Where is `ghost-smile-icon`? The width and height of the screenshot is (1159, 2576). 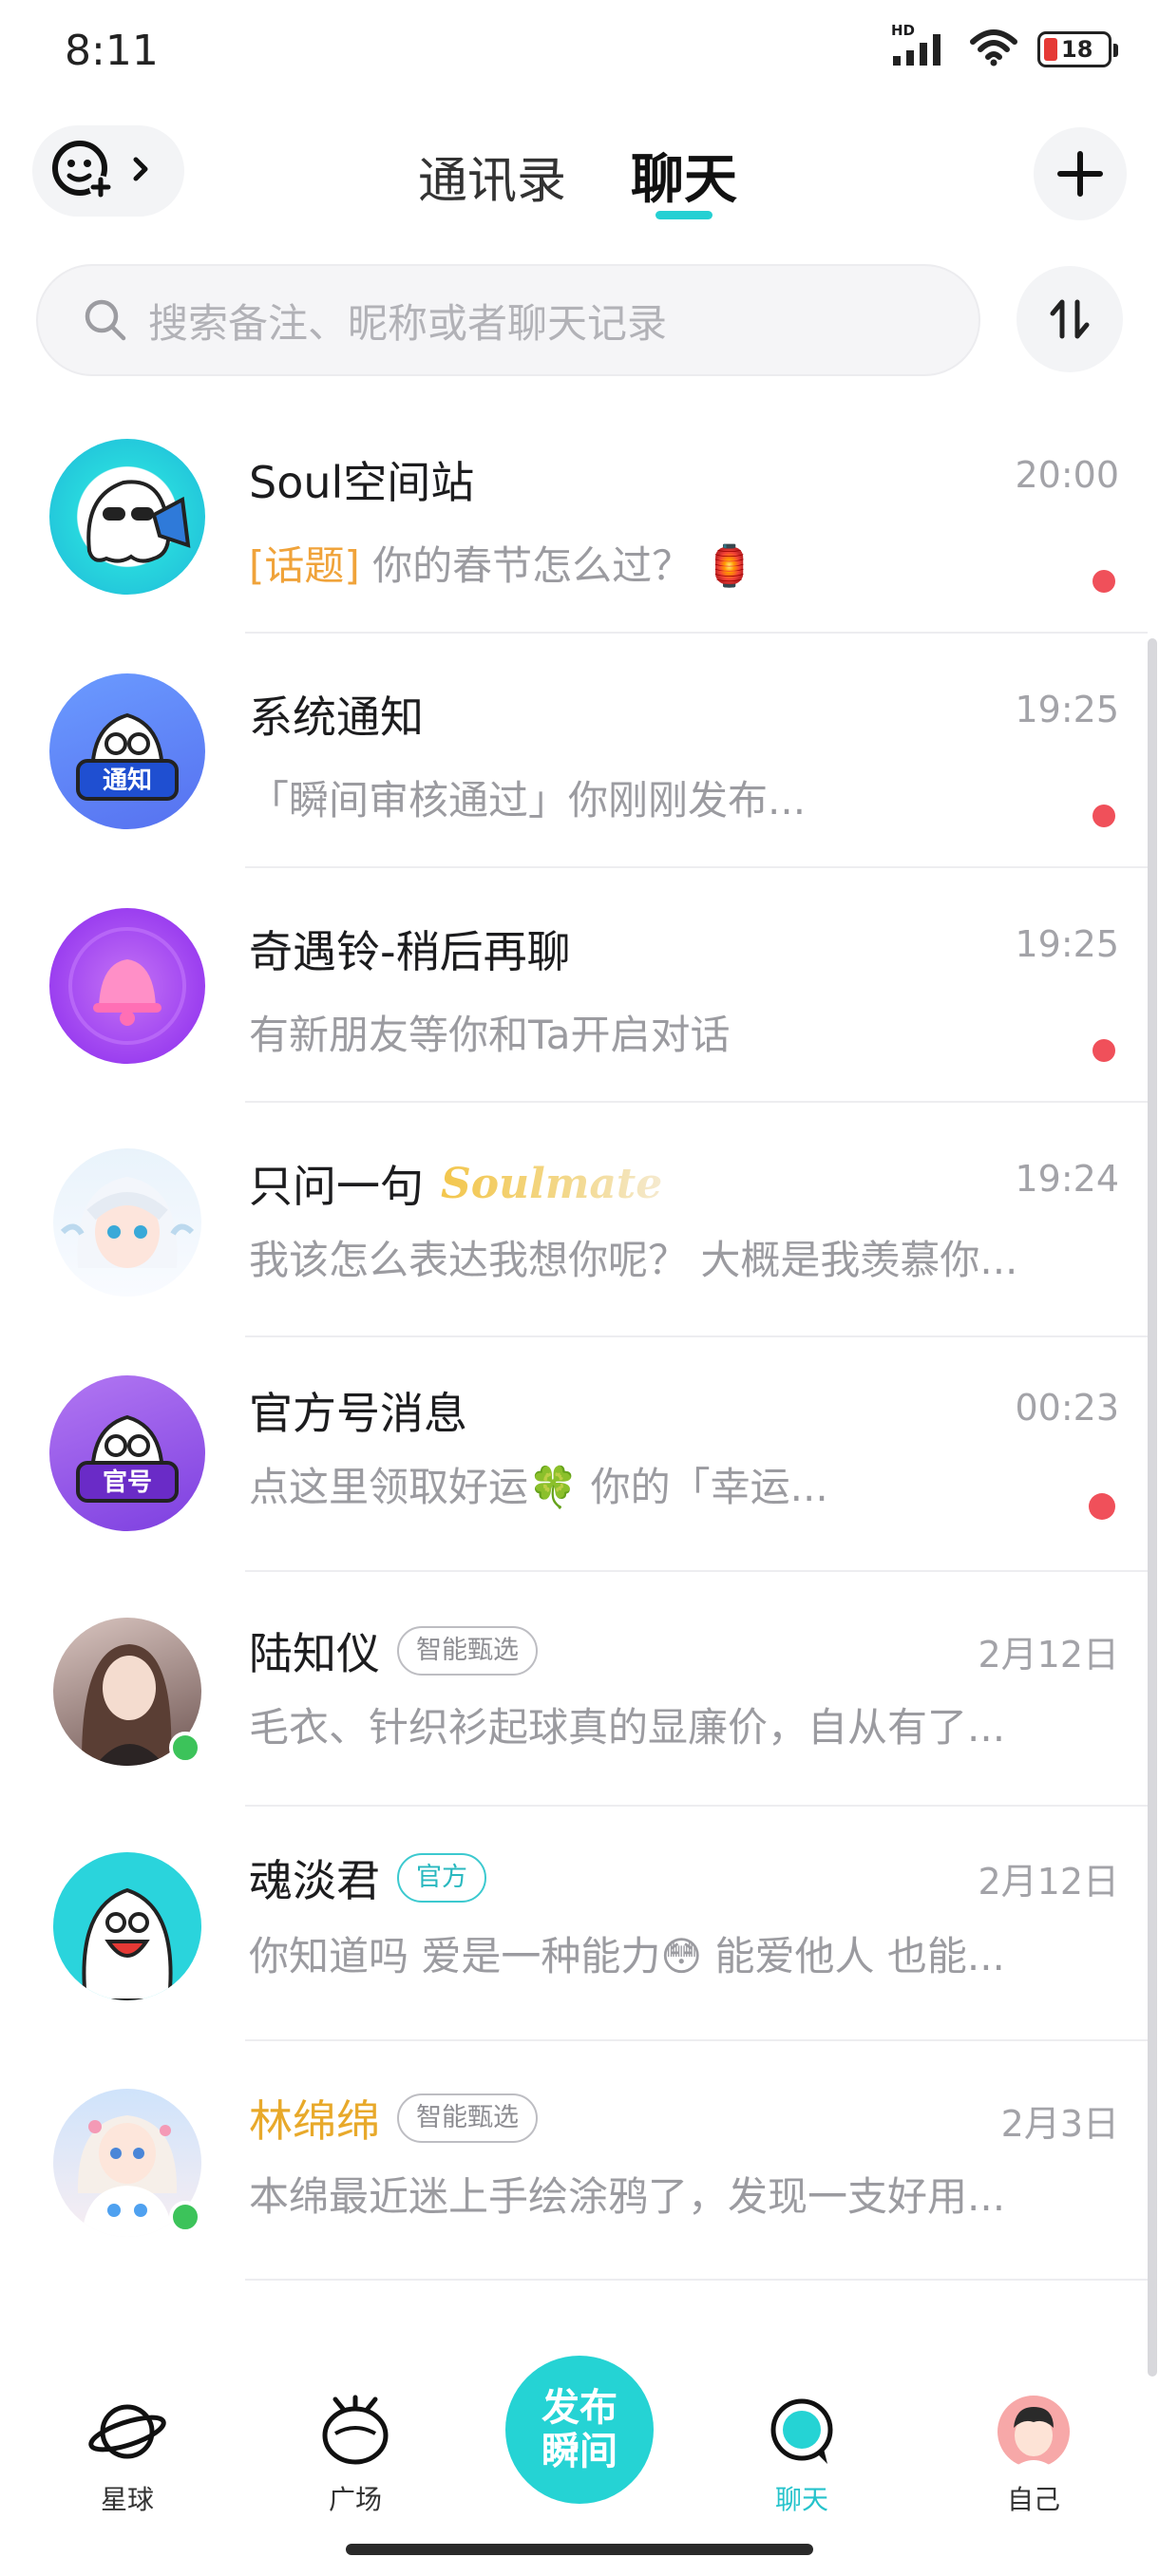 ghost-smile-icon is located at coordinates (127, 1943).